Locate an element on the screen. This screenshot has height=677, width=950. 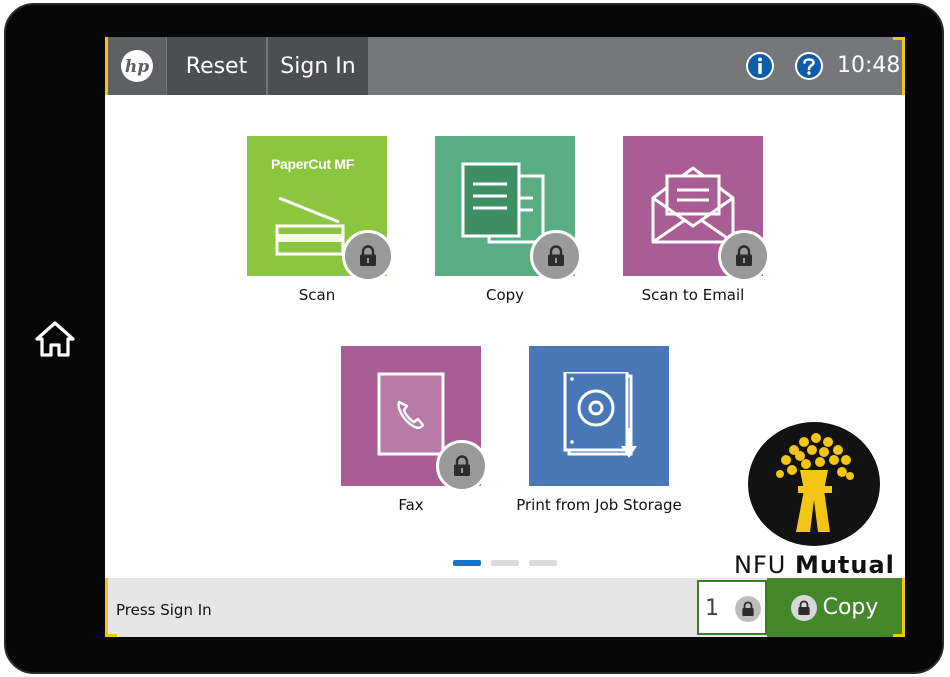
copy-tile-icon-area is located at coordinates (508, 209).